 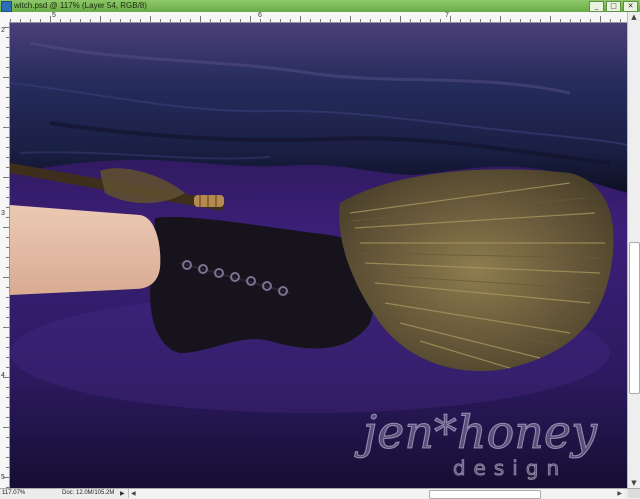 What do you see at coordinates (13, 493) in the screenshot?
I see `zoom-level-field: 117.07%` at bounding box center [13, 493].